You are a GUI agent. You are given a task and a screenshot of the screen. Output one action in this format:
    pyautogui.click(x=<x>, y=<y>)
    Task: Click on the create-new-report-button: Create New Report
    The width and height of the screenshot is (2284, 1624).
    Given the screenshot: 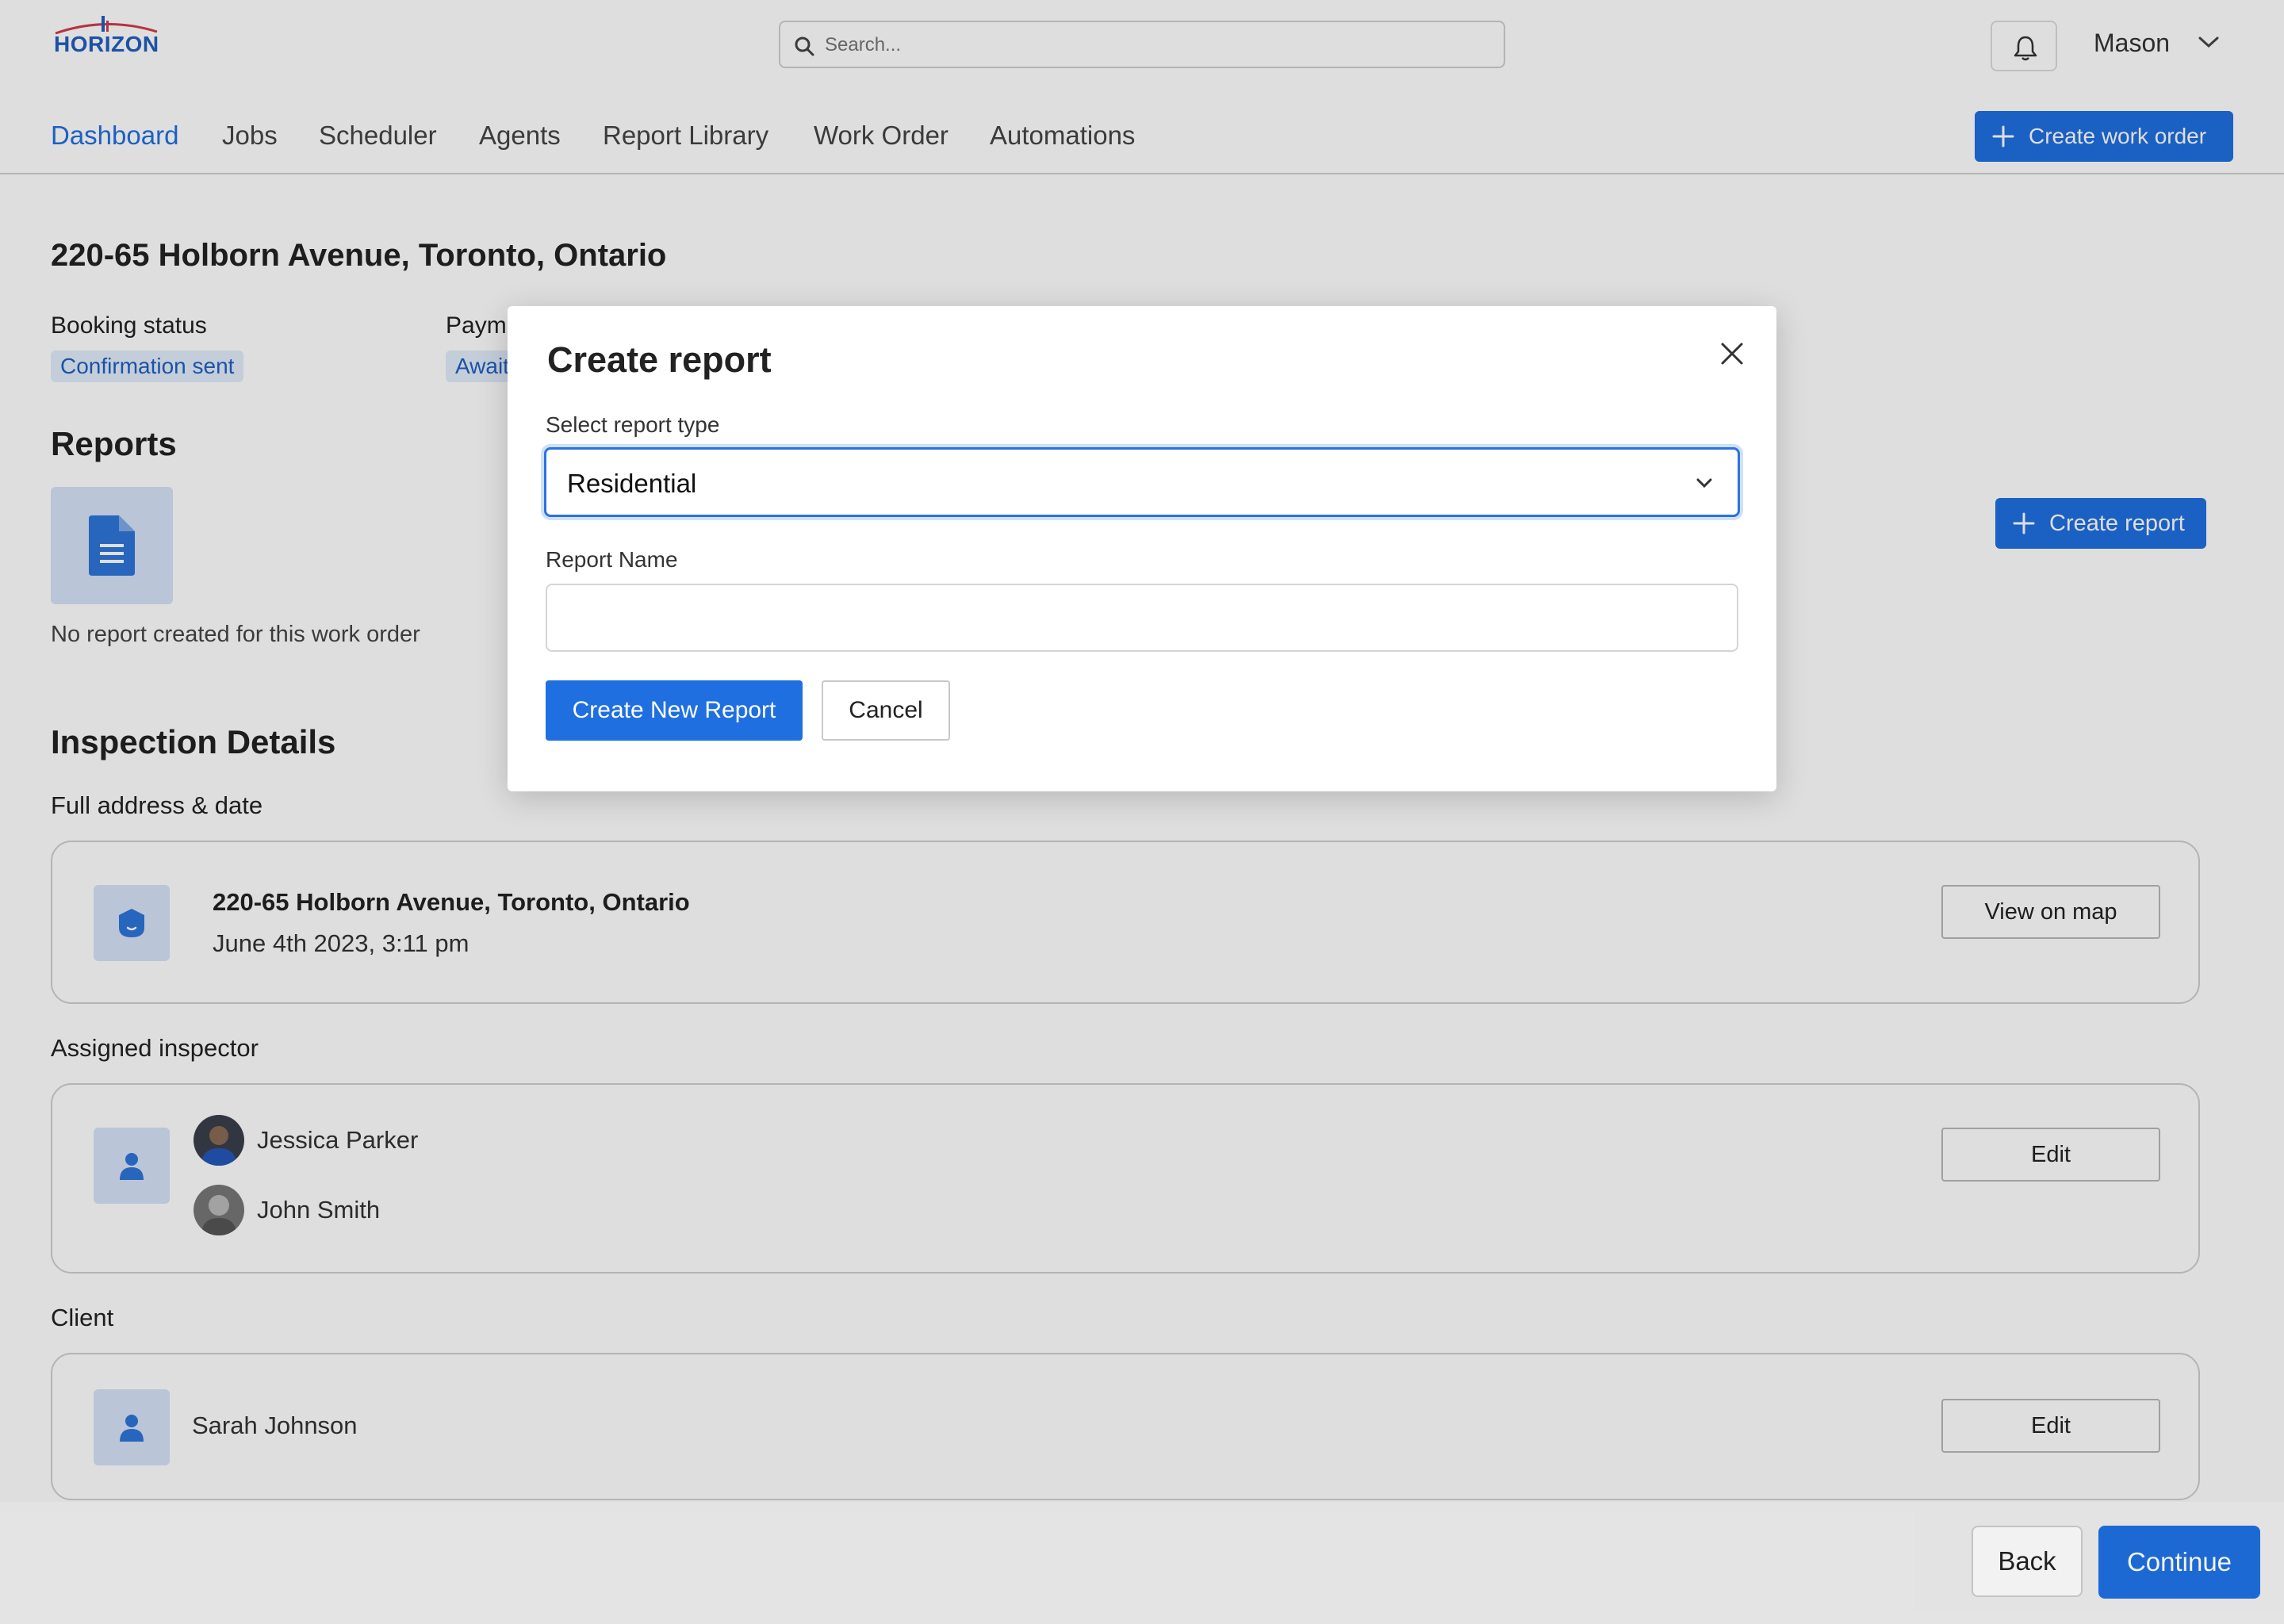 What is the action you would take?
    pyautogui.click(x=674, y=710)
    